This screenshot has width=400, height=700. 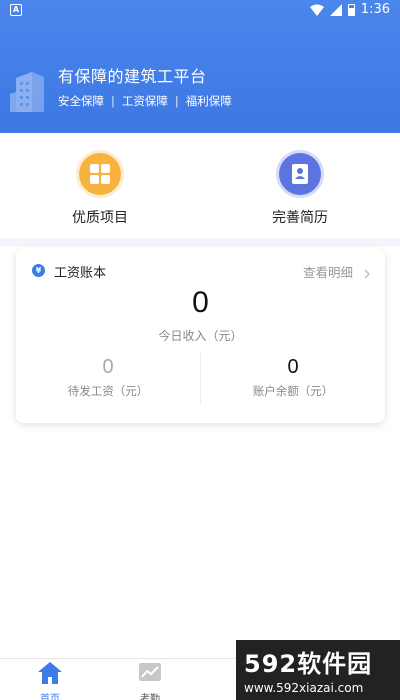 I want to click on feature-welfare: 福利保障, so click(x=208, y=101).